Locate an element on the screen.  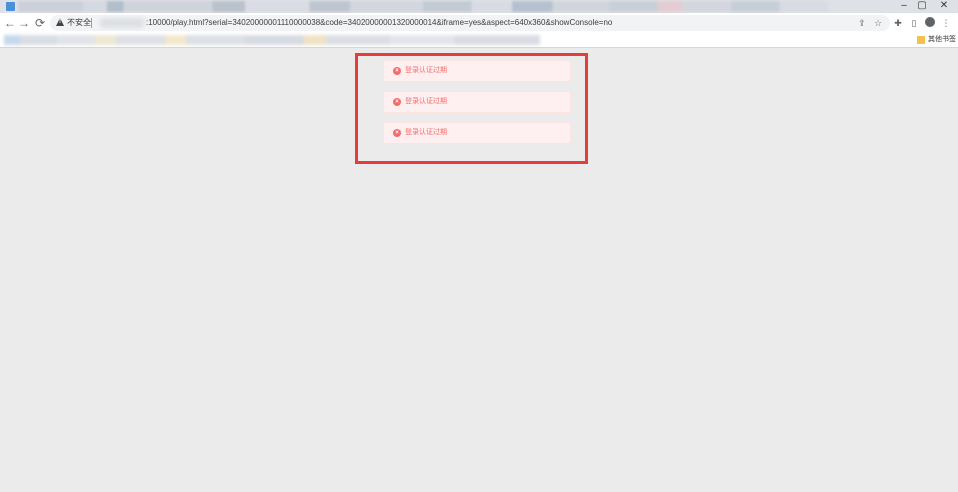
bookmarks-bar: 其他书签 is located at coordinates (479, 40).